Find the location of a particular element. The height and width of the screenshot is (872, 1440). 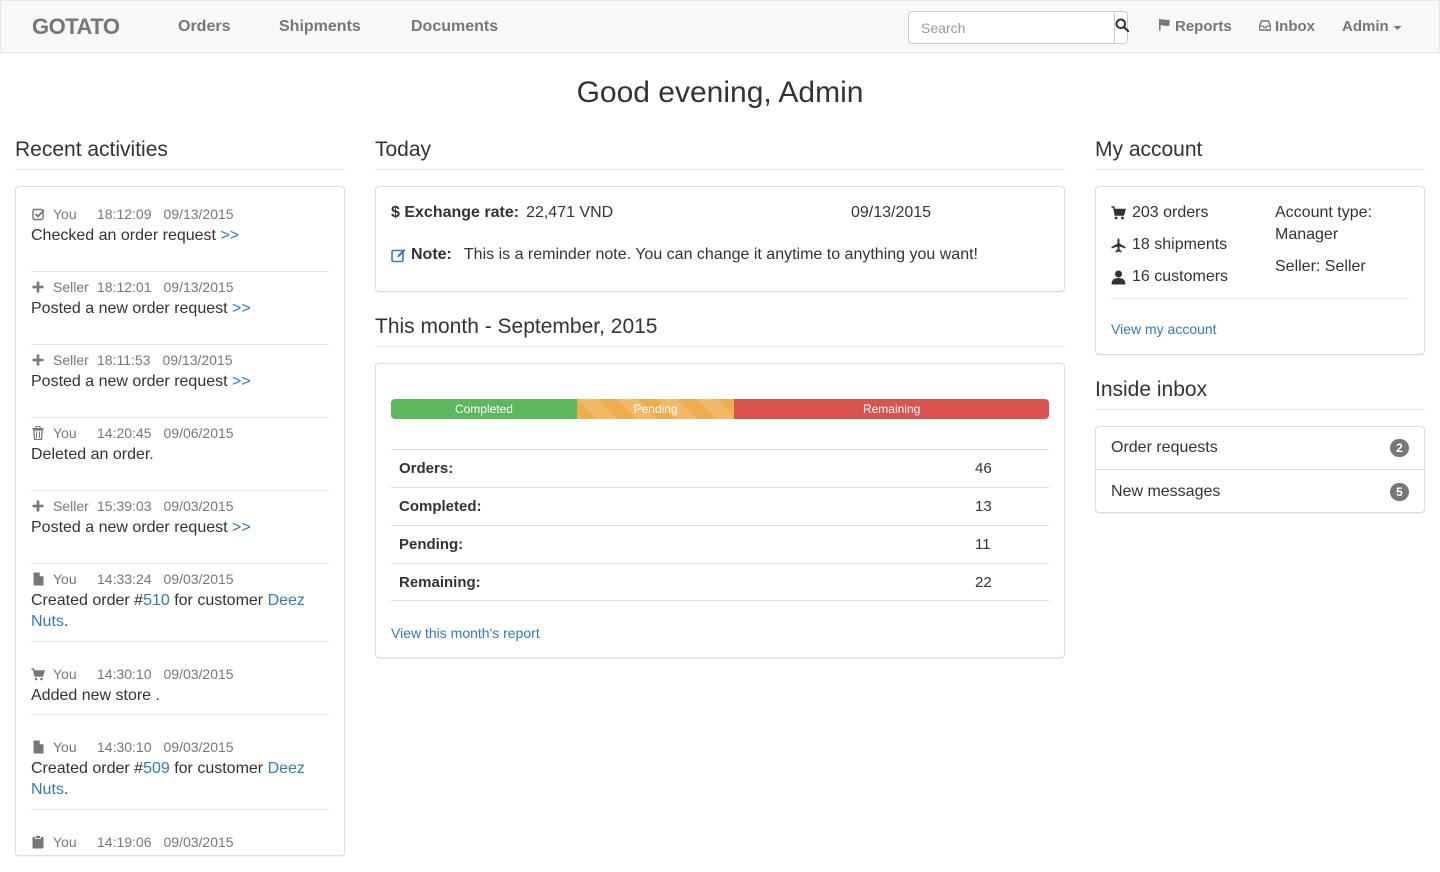

activity-time: 14:30:10 is located at coordinates (124, 747).